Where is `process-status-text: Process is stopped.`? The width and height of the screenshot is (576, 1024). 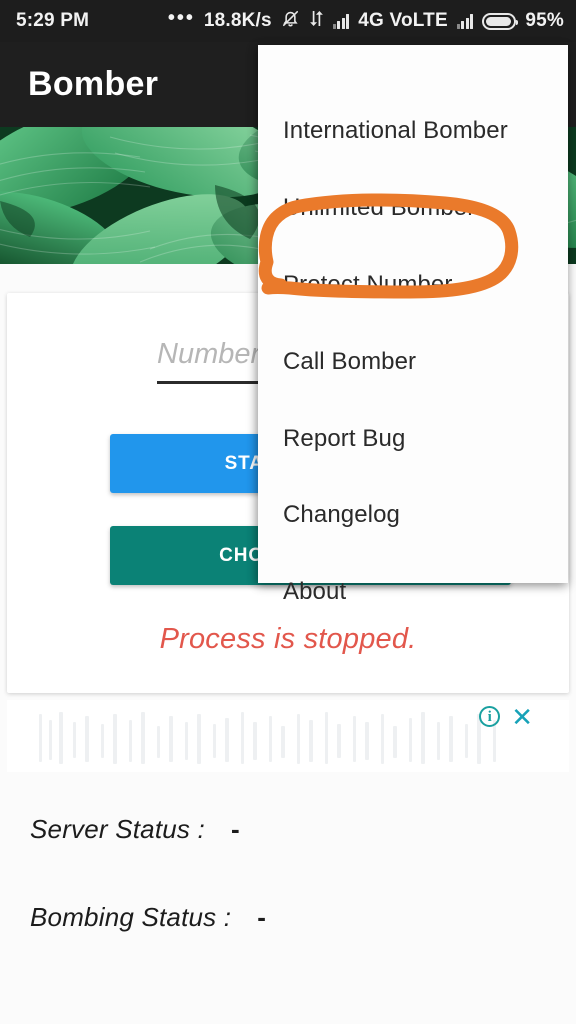
process-status-text: Process is stopped. is located at coordinates (288, 639).